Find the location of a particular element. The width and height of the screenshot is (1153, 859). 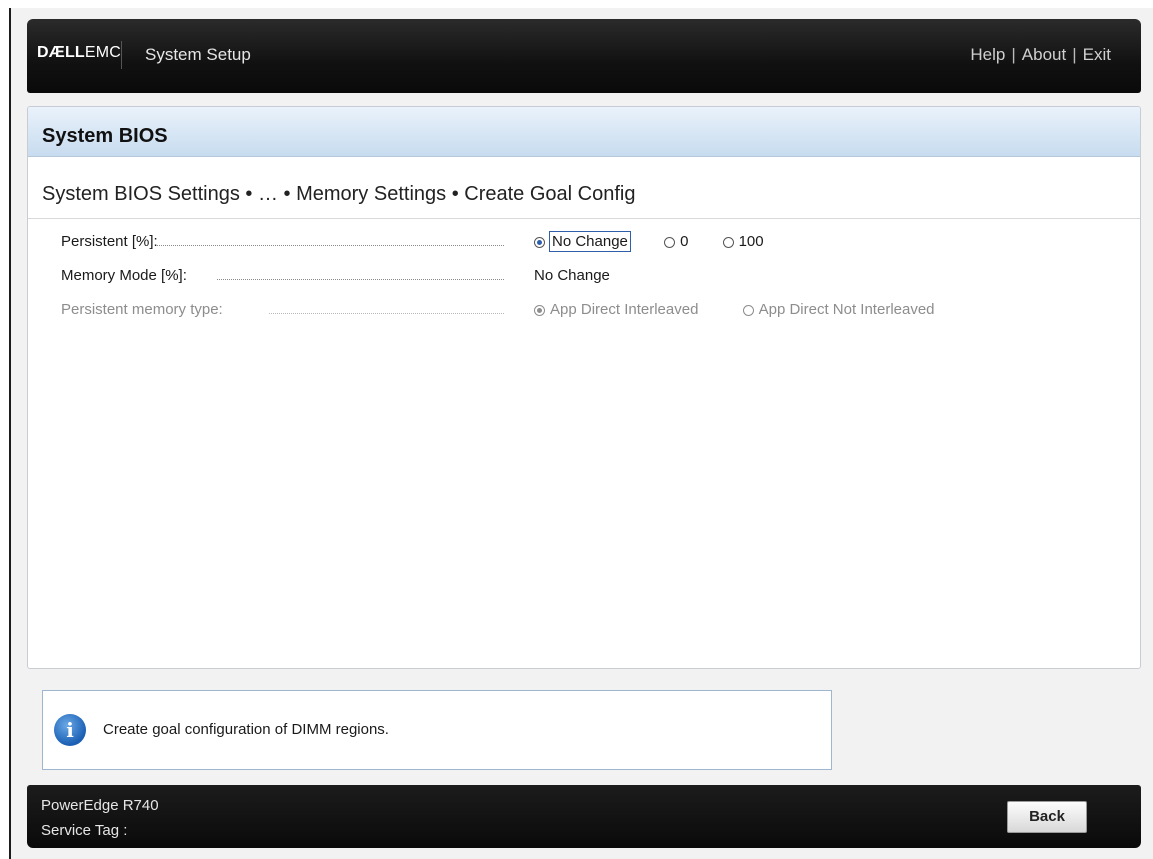

setting-label-persistent: Persistent [%]: is located at coordinates (109, 241).